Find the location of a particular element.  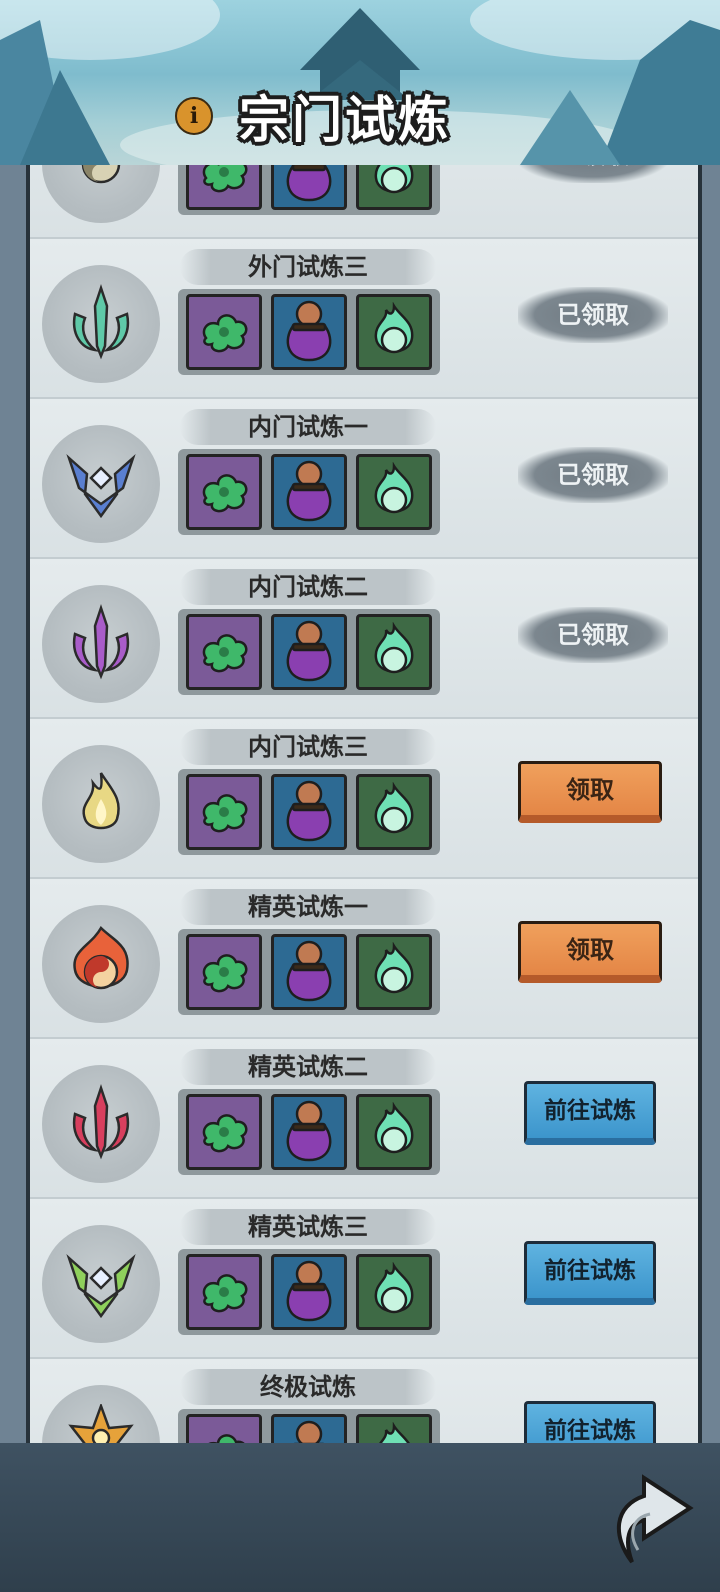

green-helmet-emblem-icon is located at coordinates (101, 1284).